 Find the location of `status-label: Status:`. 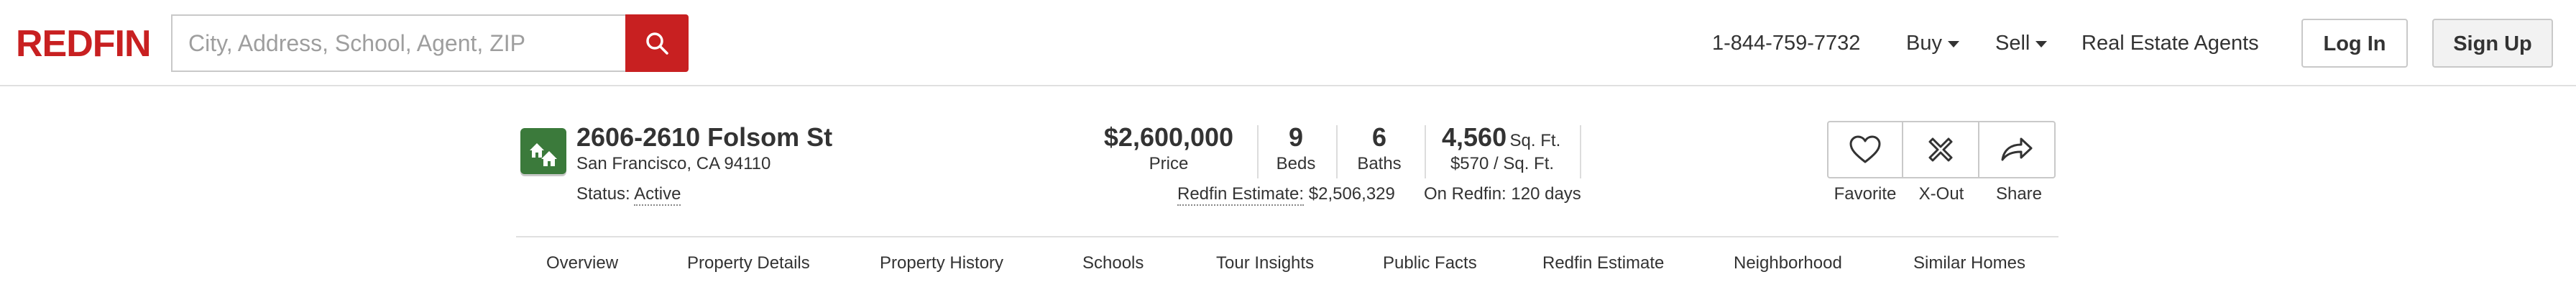

status-label: Status: is located at coordinates (603, 194).